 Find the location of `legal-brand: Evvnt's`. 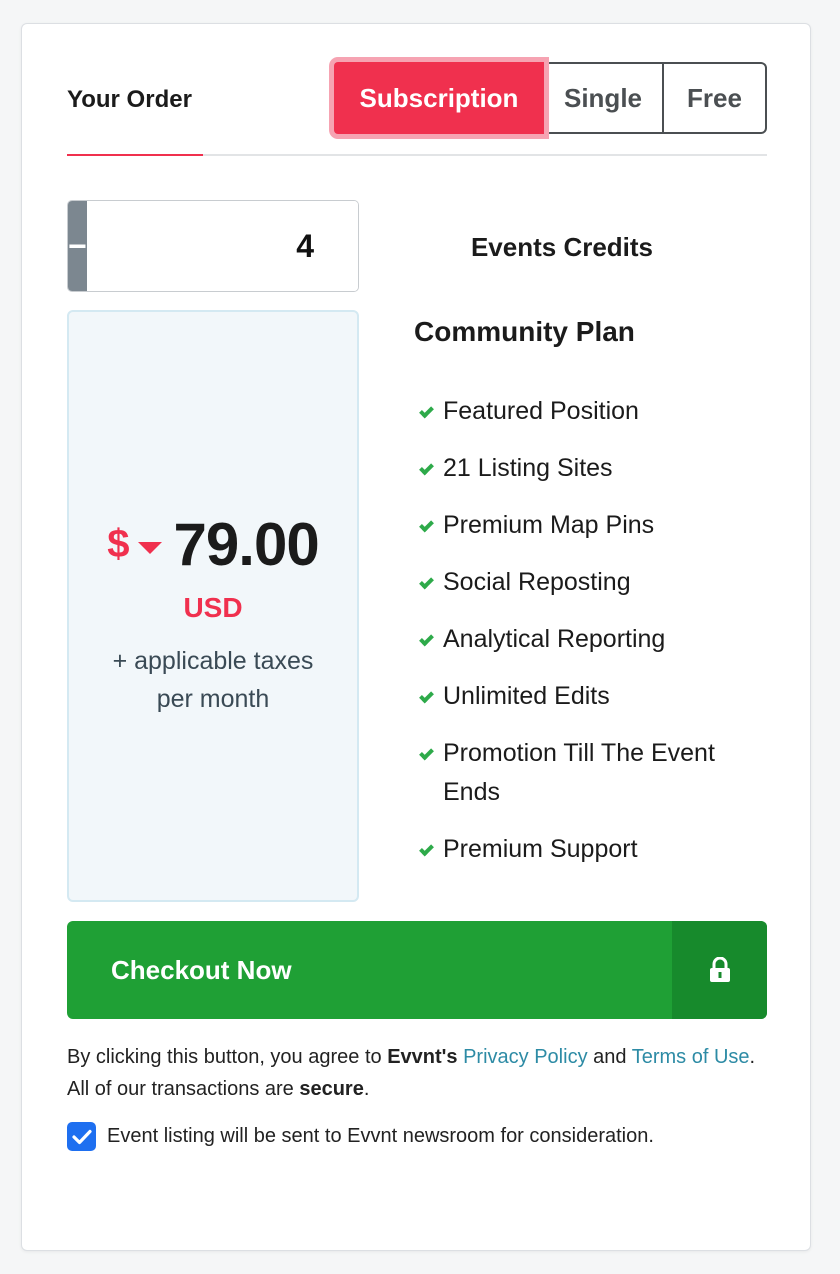

legal-brand: Evvnt's is located at coordinates (422, 1057).